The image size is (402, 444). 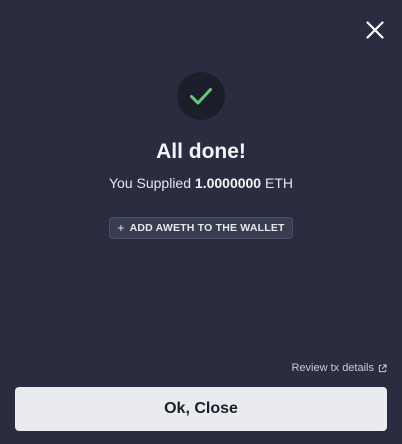 I want to click on review-link-label: Review tx details, so click(x=332, y=368).